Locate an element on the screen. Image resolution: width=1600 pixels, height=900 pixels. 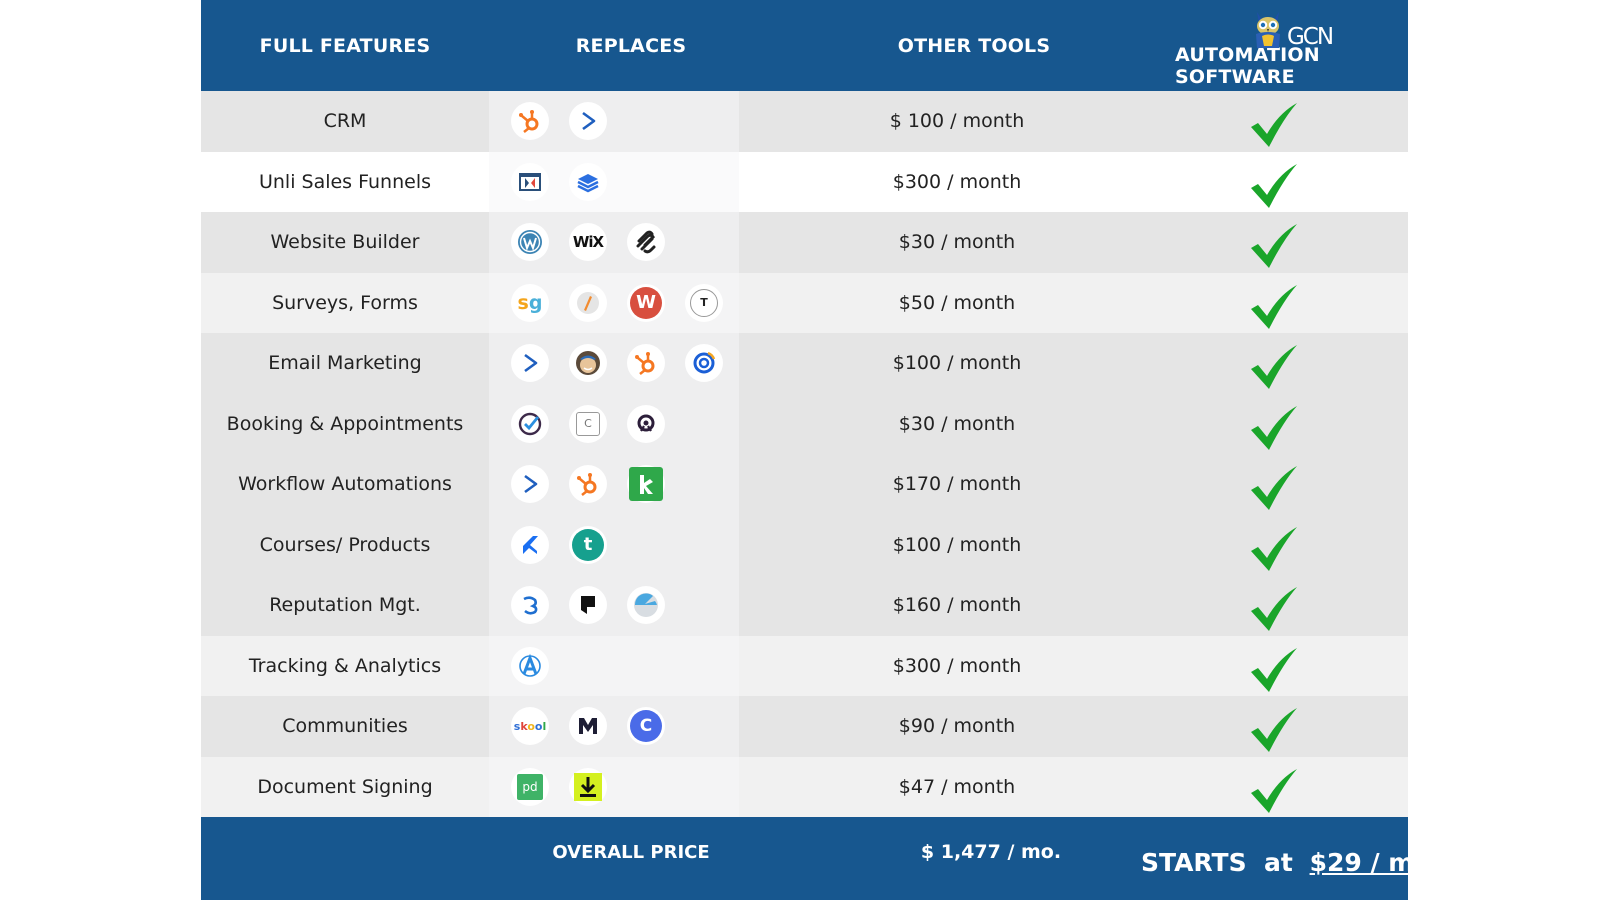
jotform-pencil-icon is located at coordinates (588, 302).